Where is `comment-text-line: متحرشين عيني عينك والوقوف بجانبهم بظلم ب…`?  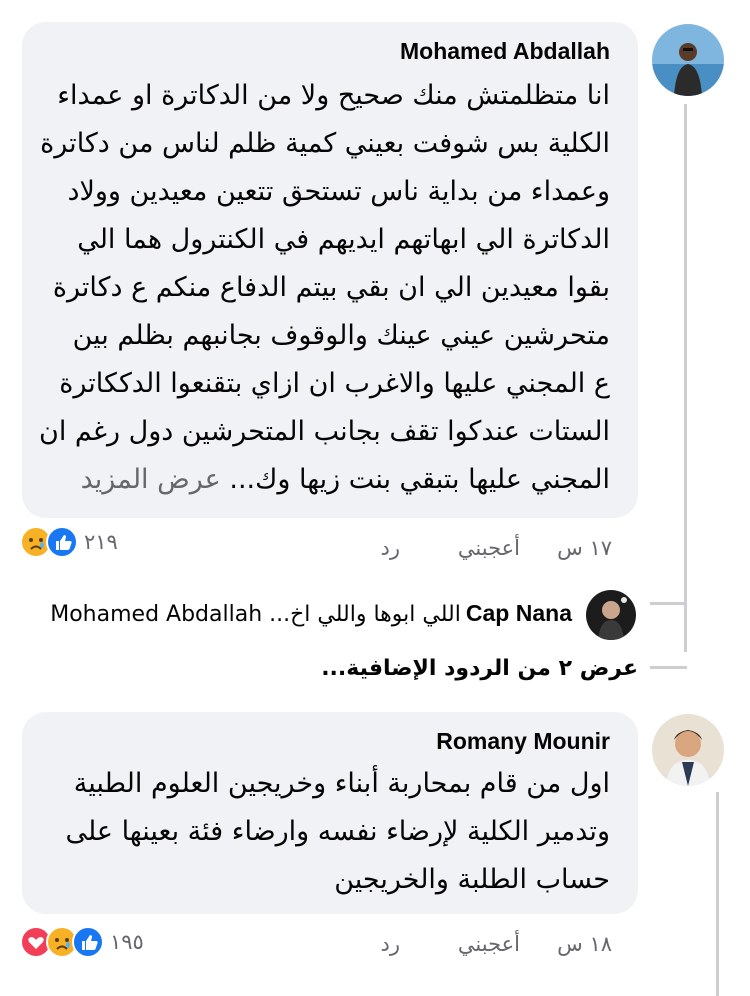 comment-text-line: متحرشين عيني عينك والوقوف بجانبهم بظلم ب… is located at coordinates (341, 335).